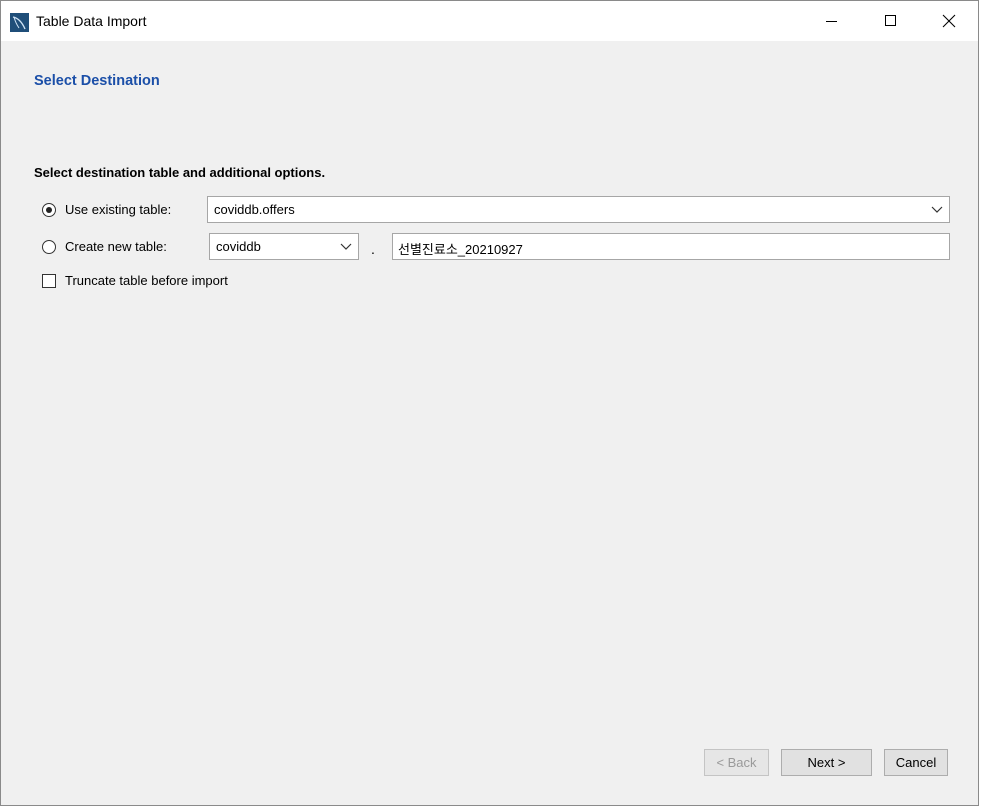 This screenshot has width=981, height=811. What do you see at coordinates (116, 246) in the screenshot?
I see `create-new-label: Create new table:` at bounding box center [116, 246].